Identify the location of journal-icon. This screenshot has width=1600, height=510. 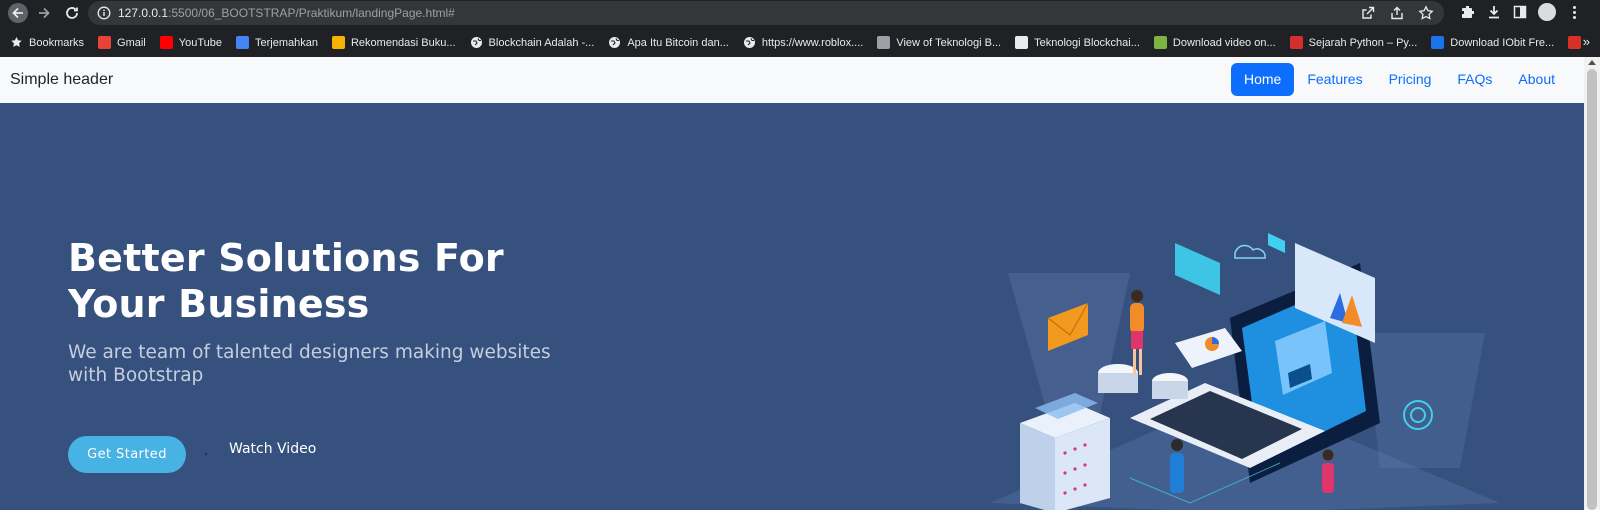
(884, 42).